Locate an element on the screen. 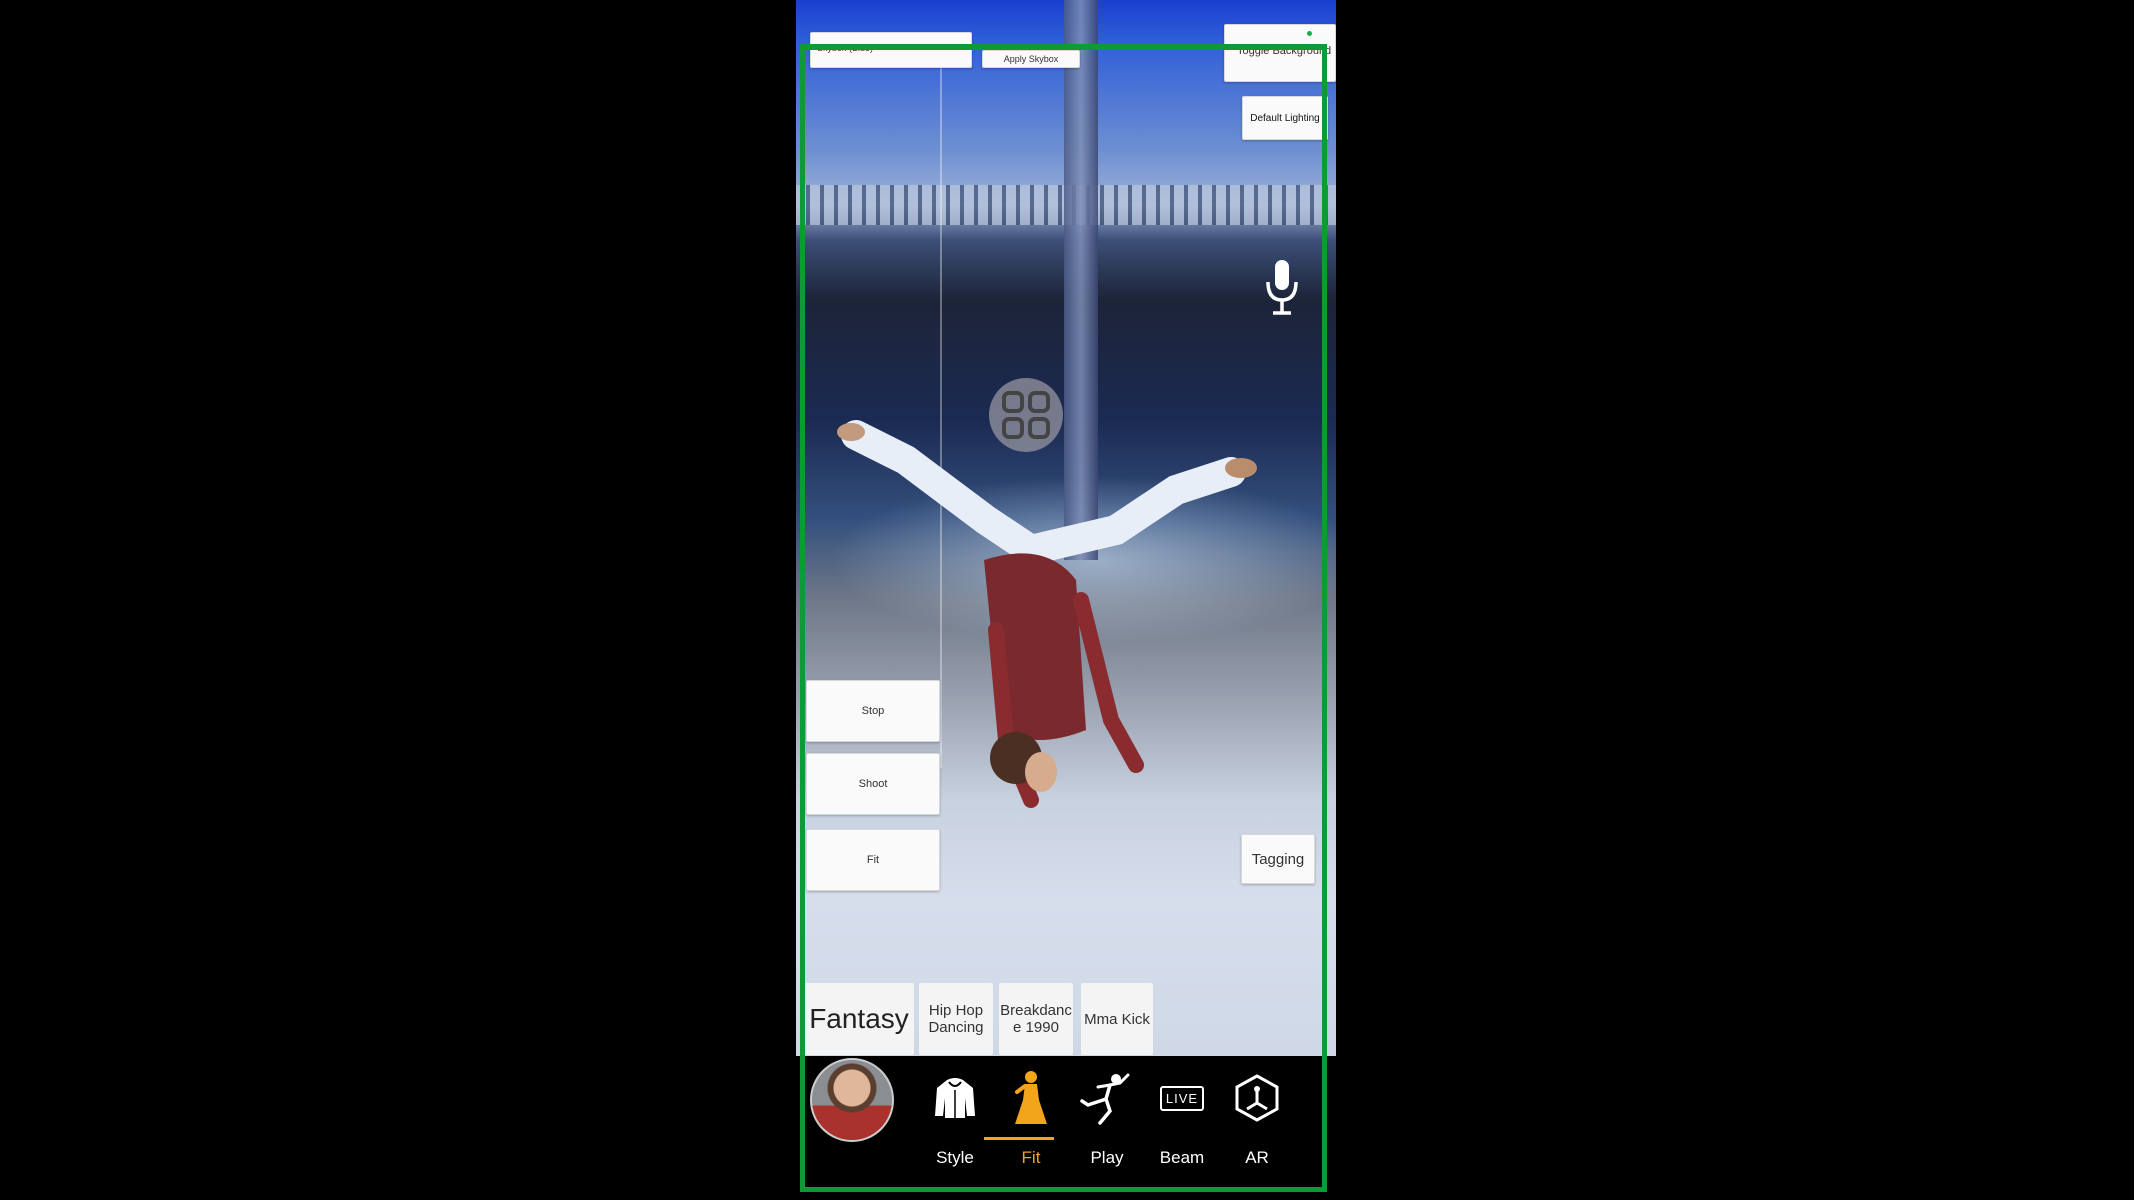 The height and width of the screenshot is (1200, 2134). category-label: Breakdance 1990 is located at coordinates (1036, 1019).